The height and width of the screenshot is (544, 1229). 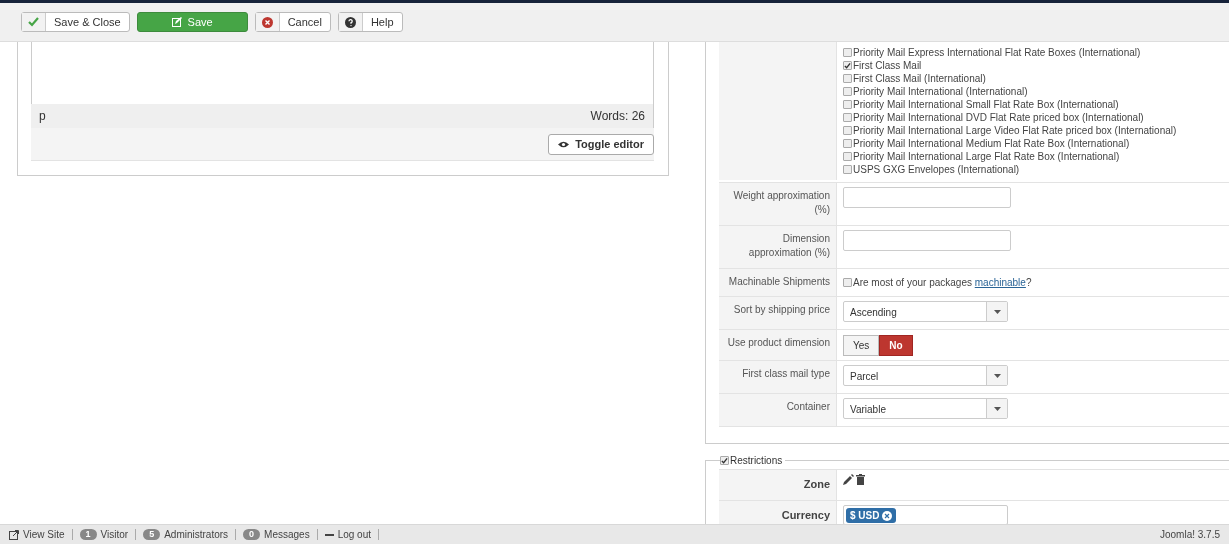 What do you see at coordinates (564, 144) in the screenshot?
I see `eye-icon` at bounding box center [564, 144].